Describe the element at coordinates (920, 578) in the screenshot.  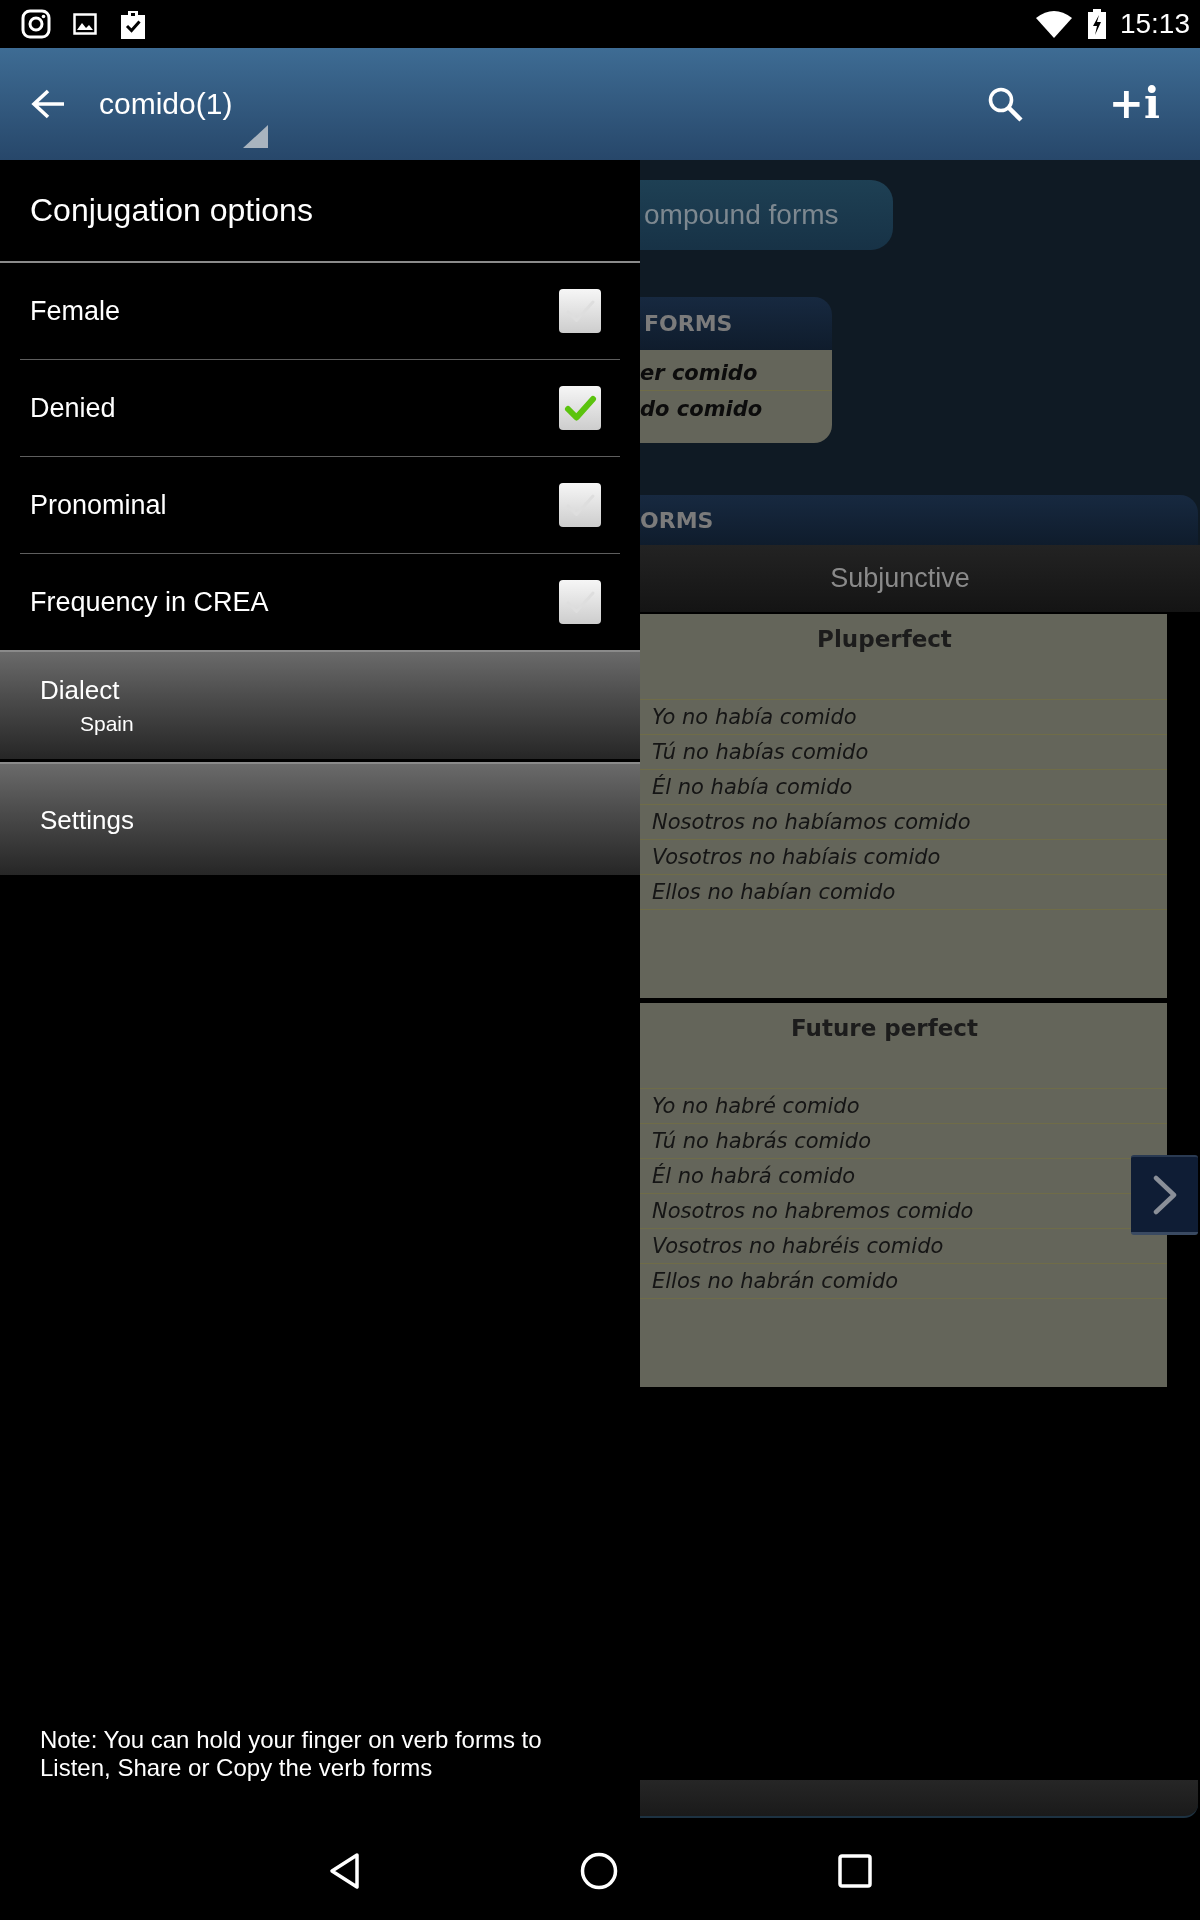
I see `mood-tab: Subjunctive` at that location.